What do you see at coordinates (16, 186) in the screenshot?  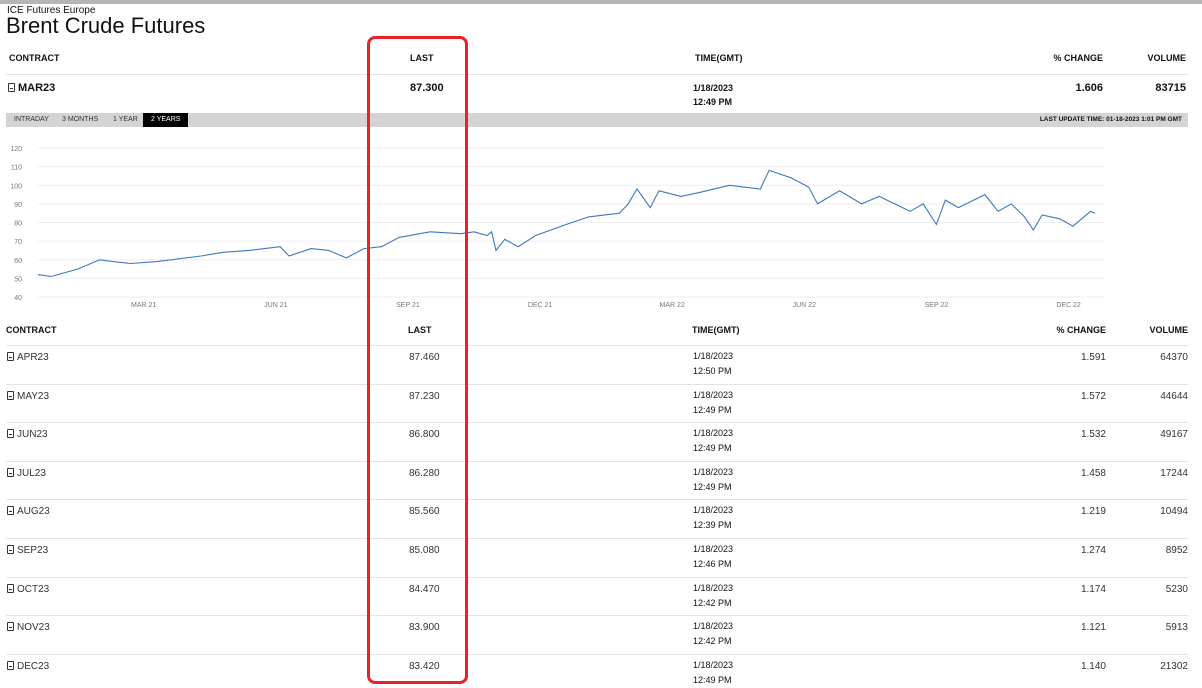 I see `y-tick-label: 100` at bounding box center [16, 186].